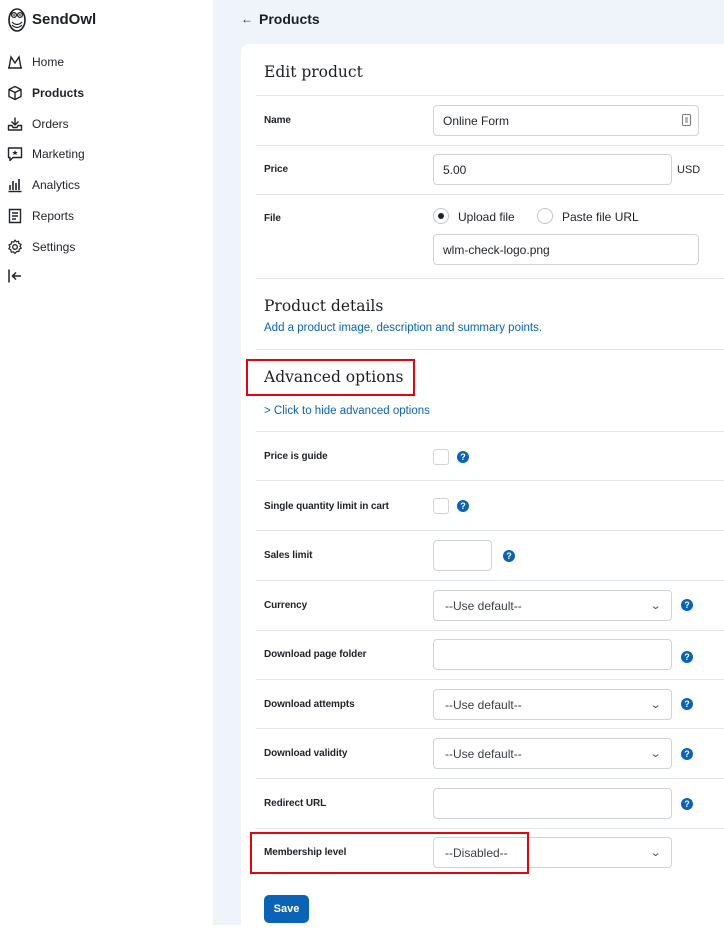  I want to click on product-details-title: Product details, so click(324, 306).